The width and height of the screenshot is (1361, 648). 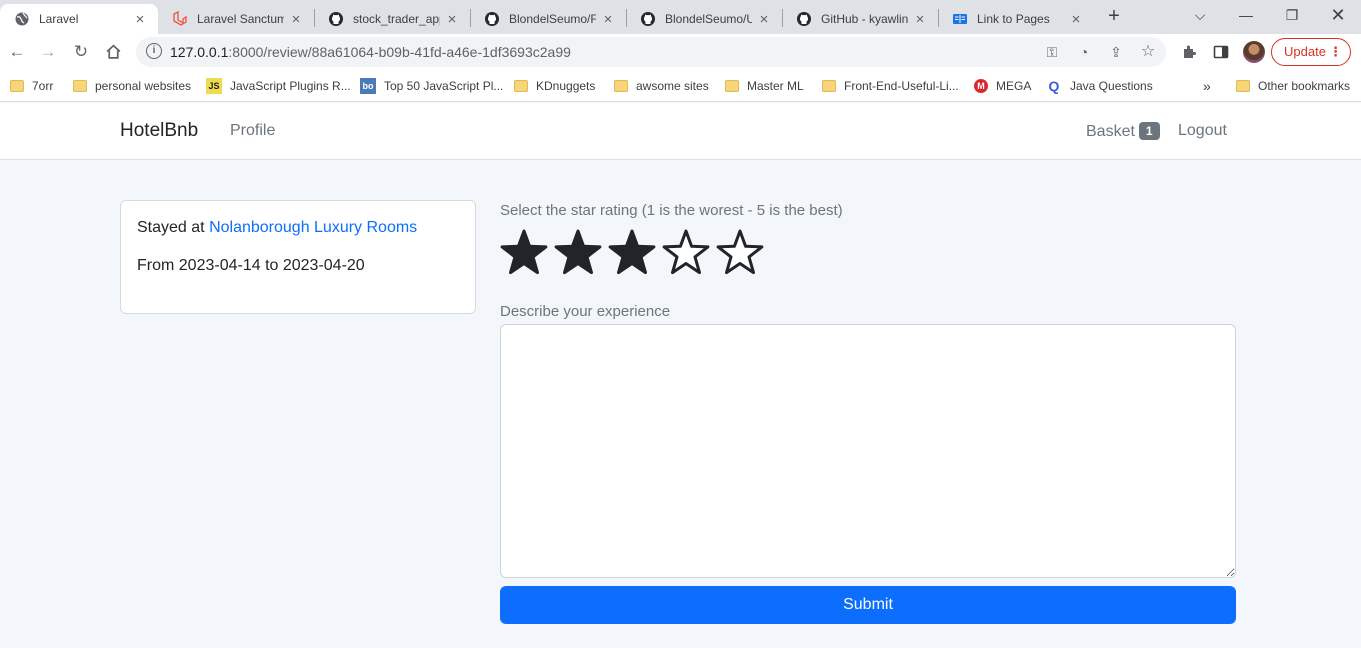 What do you see at coordinates (252, 131) in the screenshot?
I see `profile-link: Profile` at bounding box center [252, 131].